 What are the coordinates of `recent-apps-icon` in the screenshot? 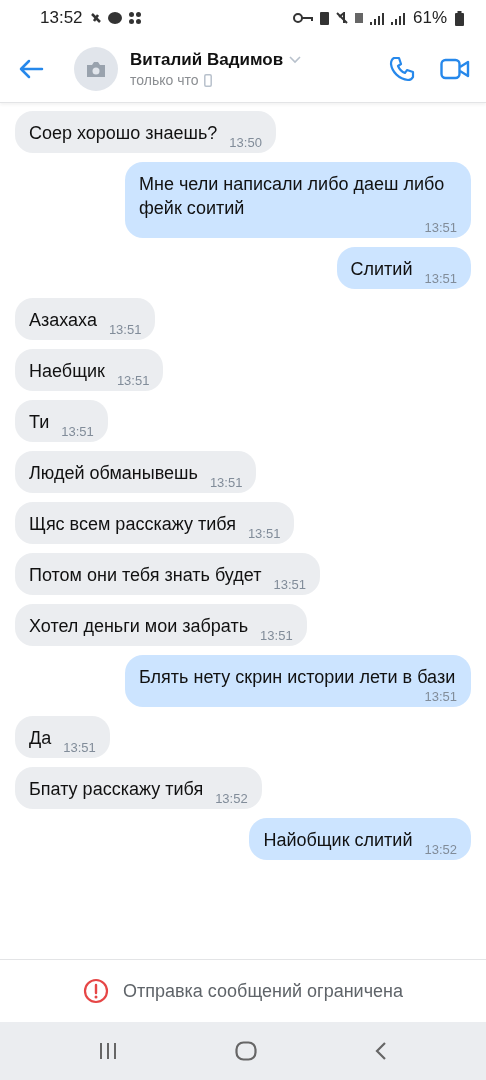 It's located at (108, 1051).